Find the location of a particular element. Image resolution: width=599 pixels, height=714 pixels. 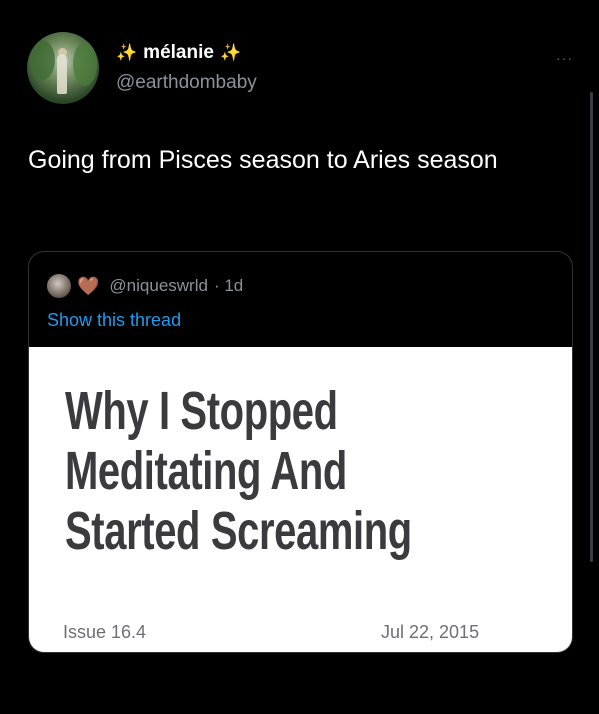

quoted-author-avatar is located at coordinates (59, 286).